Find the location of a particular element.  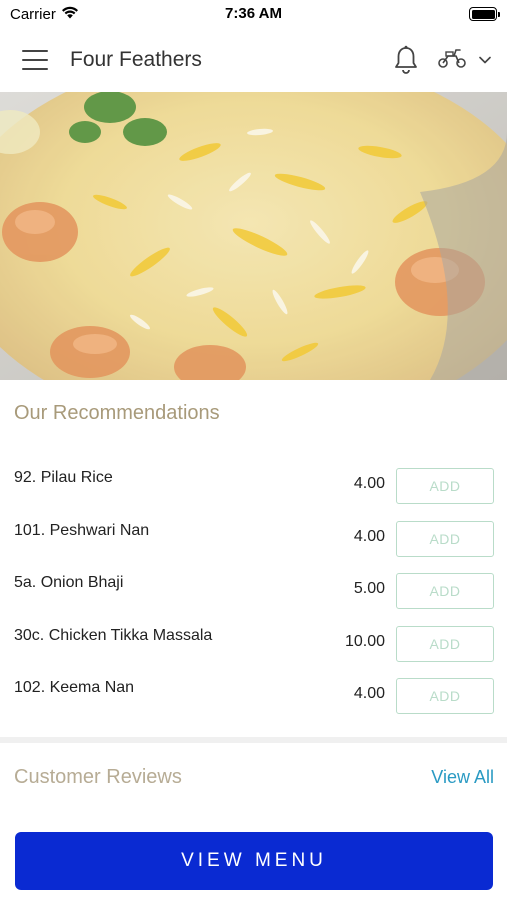

bell-icon is located at coordinates (406, 60).